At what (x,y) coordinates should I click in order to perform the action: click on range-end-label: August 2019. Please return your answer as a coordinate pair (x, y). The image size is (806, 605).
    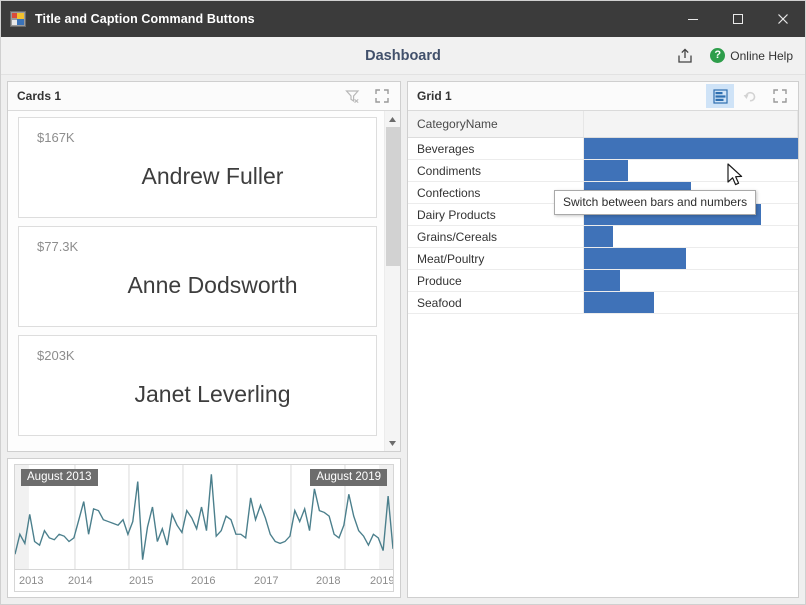
    Looking at the image, I should click on (348, 477).